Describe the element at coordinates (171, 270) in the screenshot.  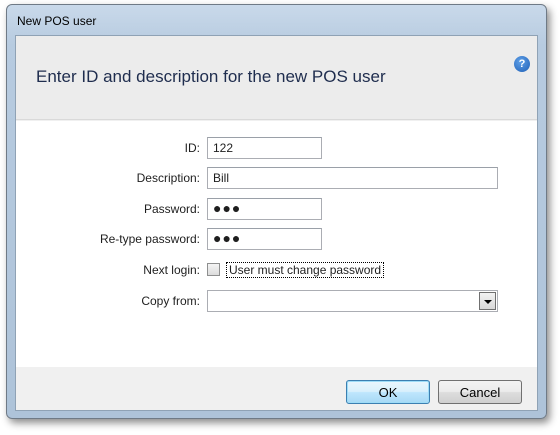
I see `next-login-label: Next login:` at that location.